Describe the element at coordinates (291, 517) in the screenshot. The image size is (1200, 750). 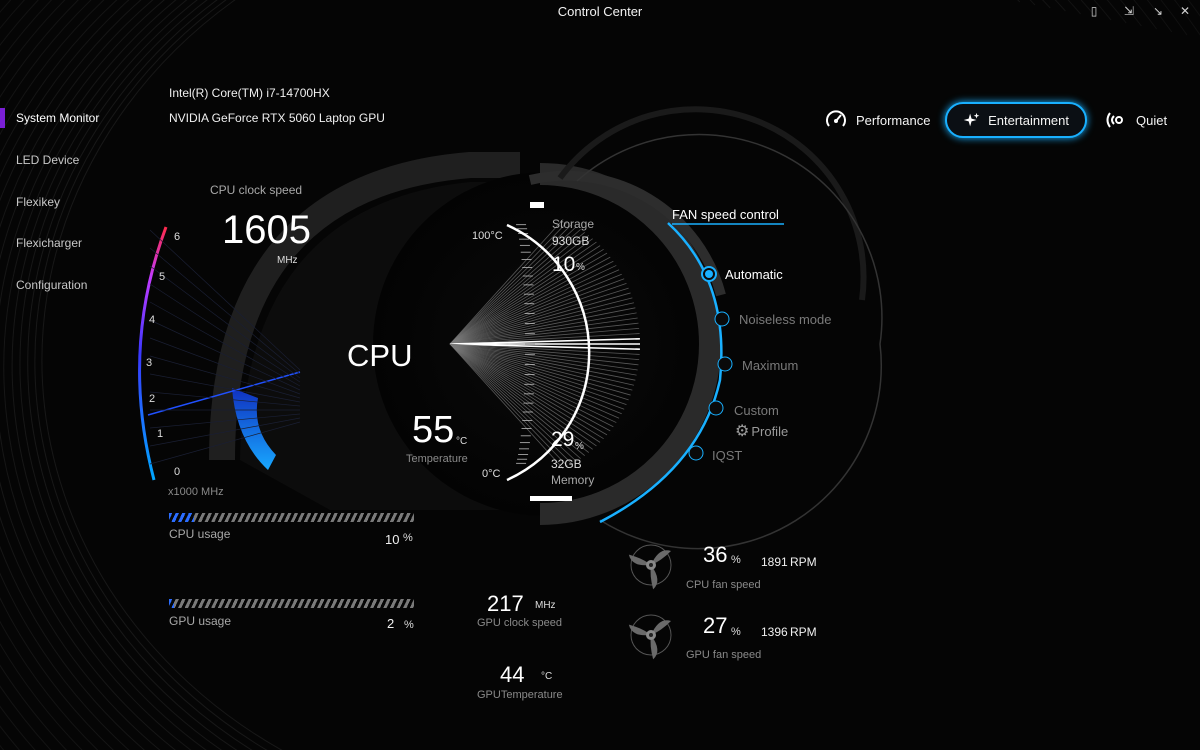
I see `cpu-usage-bar` at that location.